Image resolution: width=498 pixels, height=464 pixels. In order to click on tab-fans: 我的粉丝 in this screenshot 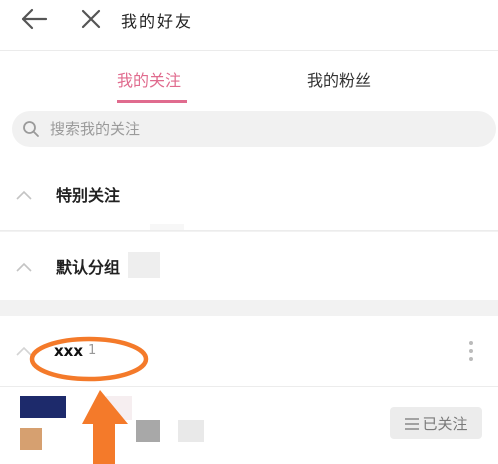, I will do `click(339, 79)`.